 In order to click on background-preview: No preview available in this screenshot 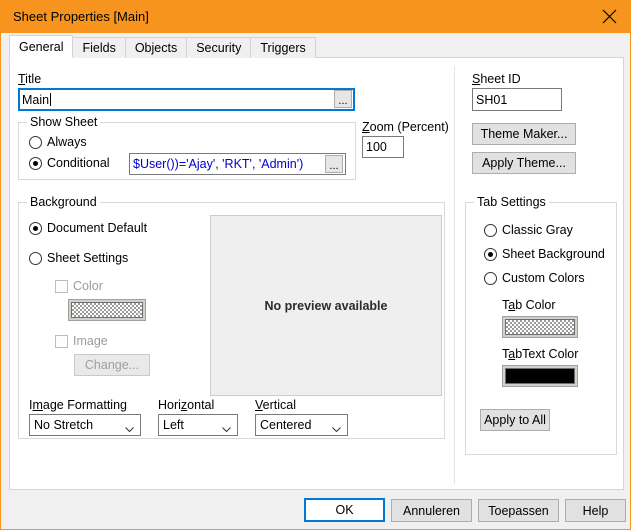, I will do `click(326, 305)`.